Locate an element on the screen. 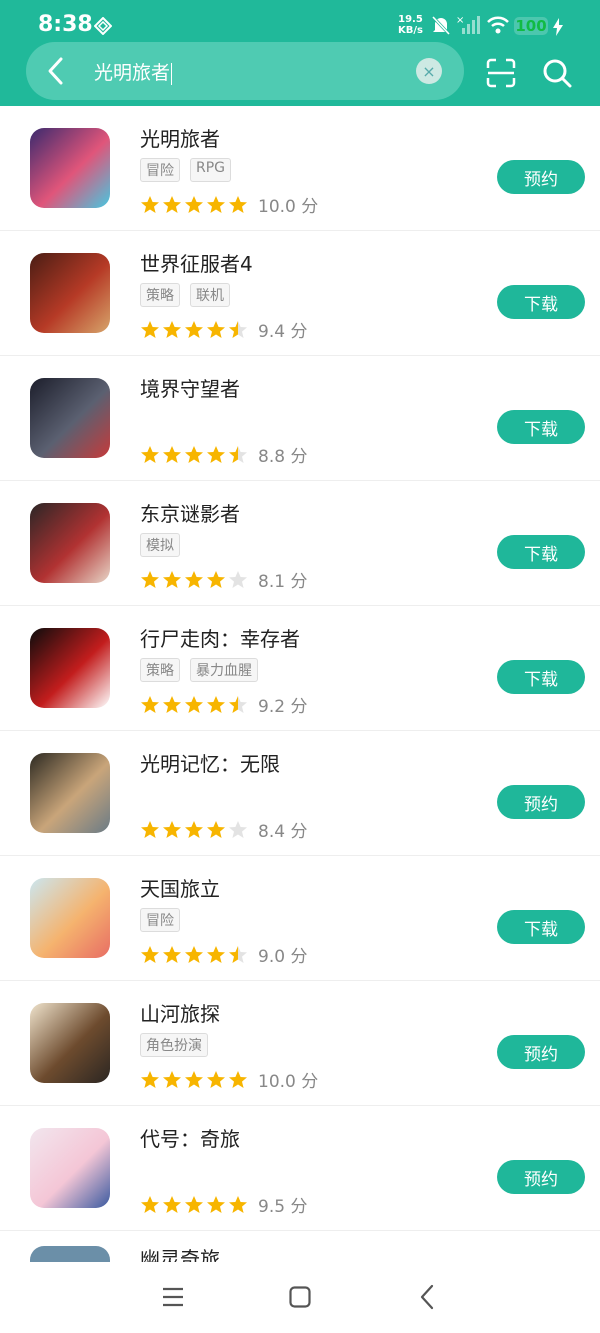  back-icon is located at coordinates (427, 1297).